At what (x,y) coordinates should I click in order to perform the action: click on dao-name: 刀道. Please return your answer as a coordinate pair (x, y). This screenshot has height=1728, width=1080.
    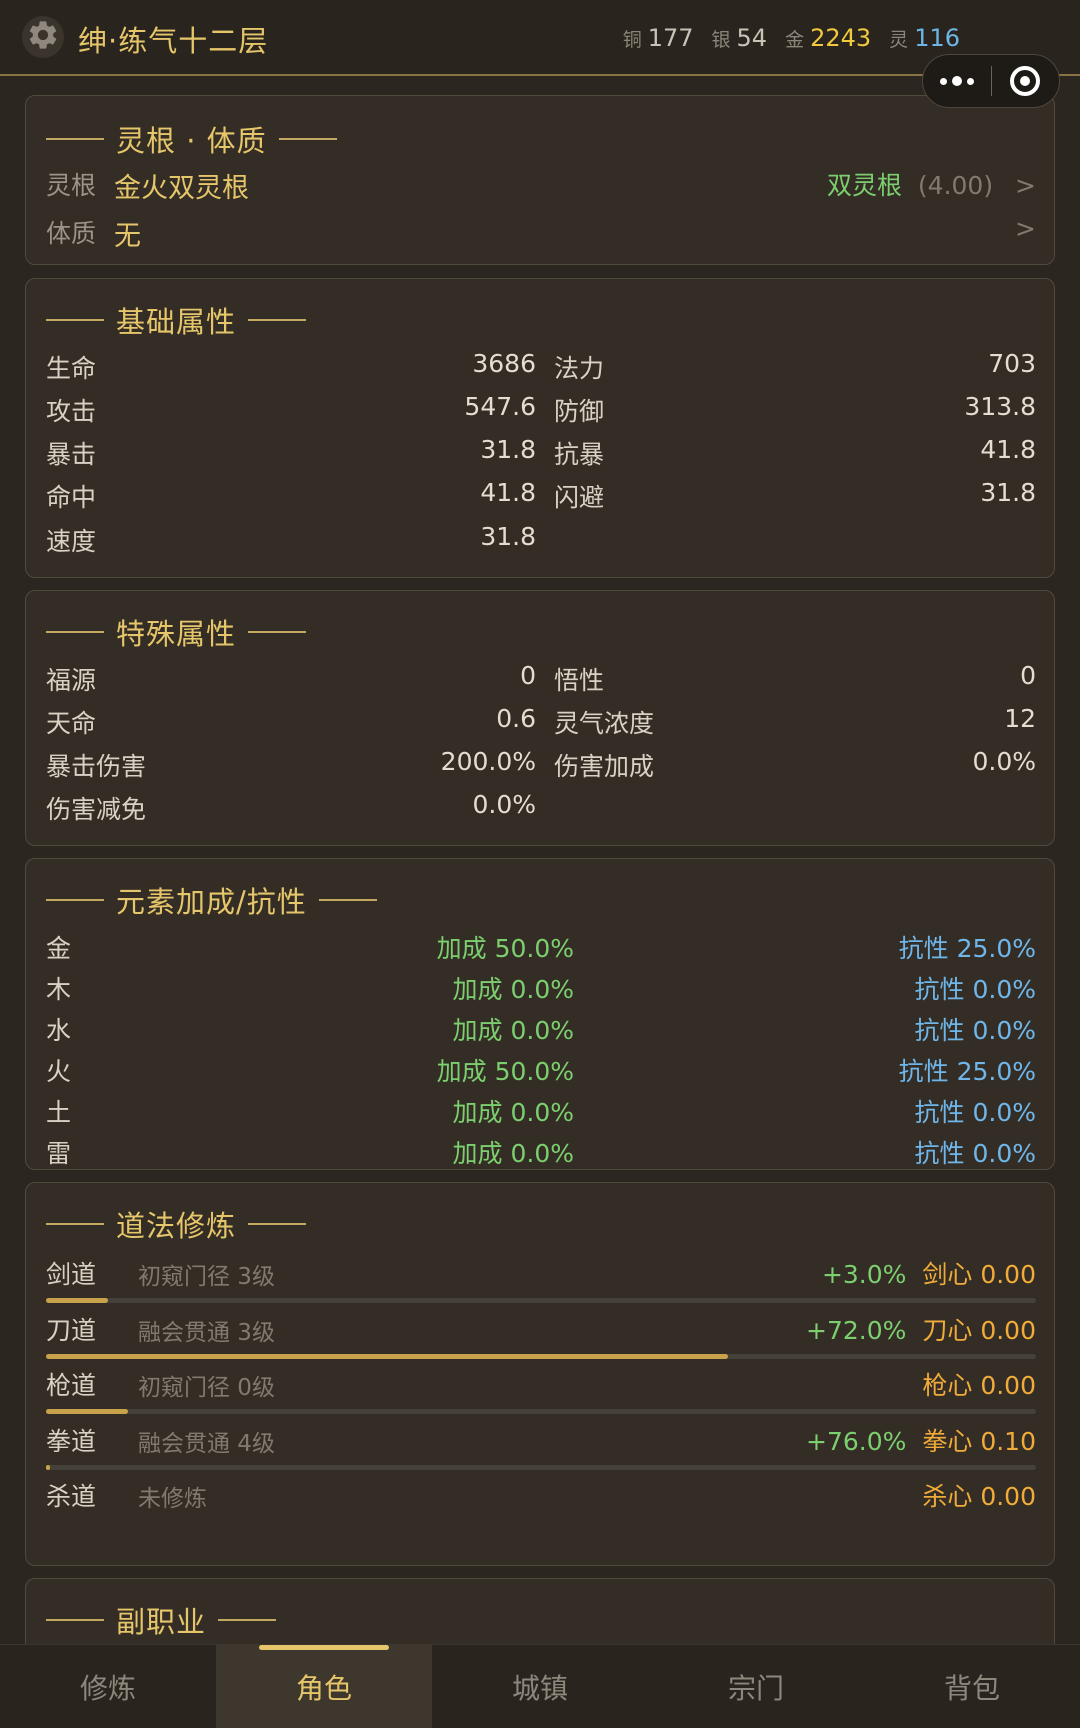
    Looking at the image, I should click on (71, 1330).